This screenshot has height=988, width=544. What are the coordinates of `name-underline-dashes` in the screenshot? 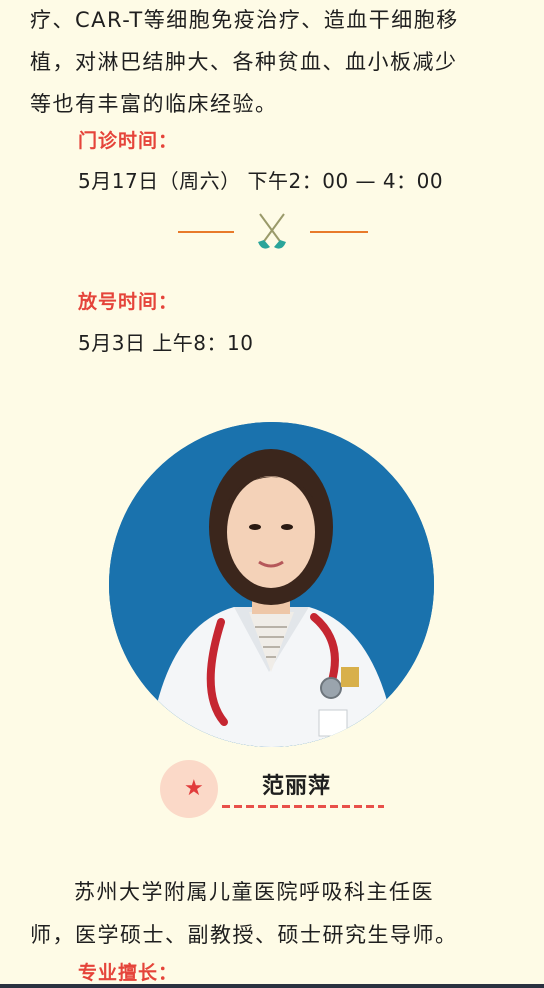 It's located at (303, 806).